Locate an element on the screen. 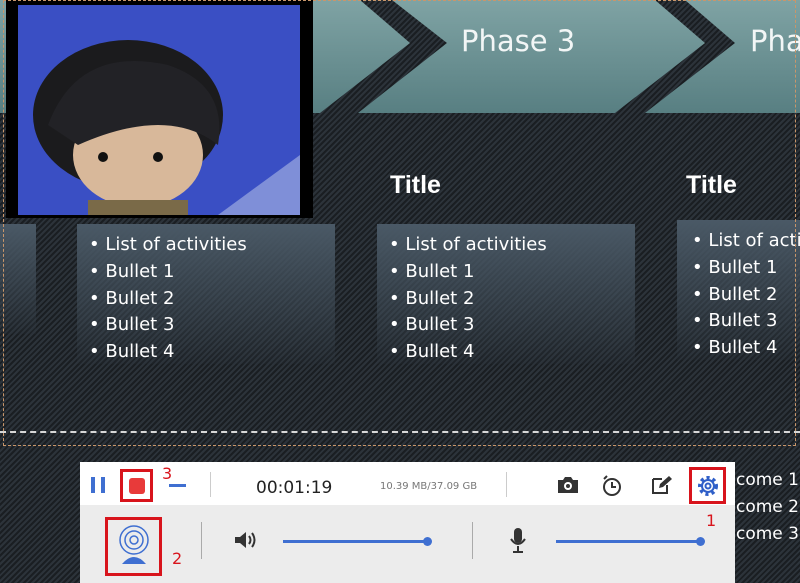 This screenshot has width=800, height=583. speaker-volume-handle is located at coordinates (427, 541).